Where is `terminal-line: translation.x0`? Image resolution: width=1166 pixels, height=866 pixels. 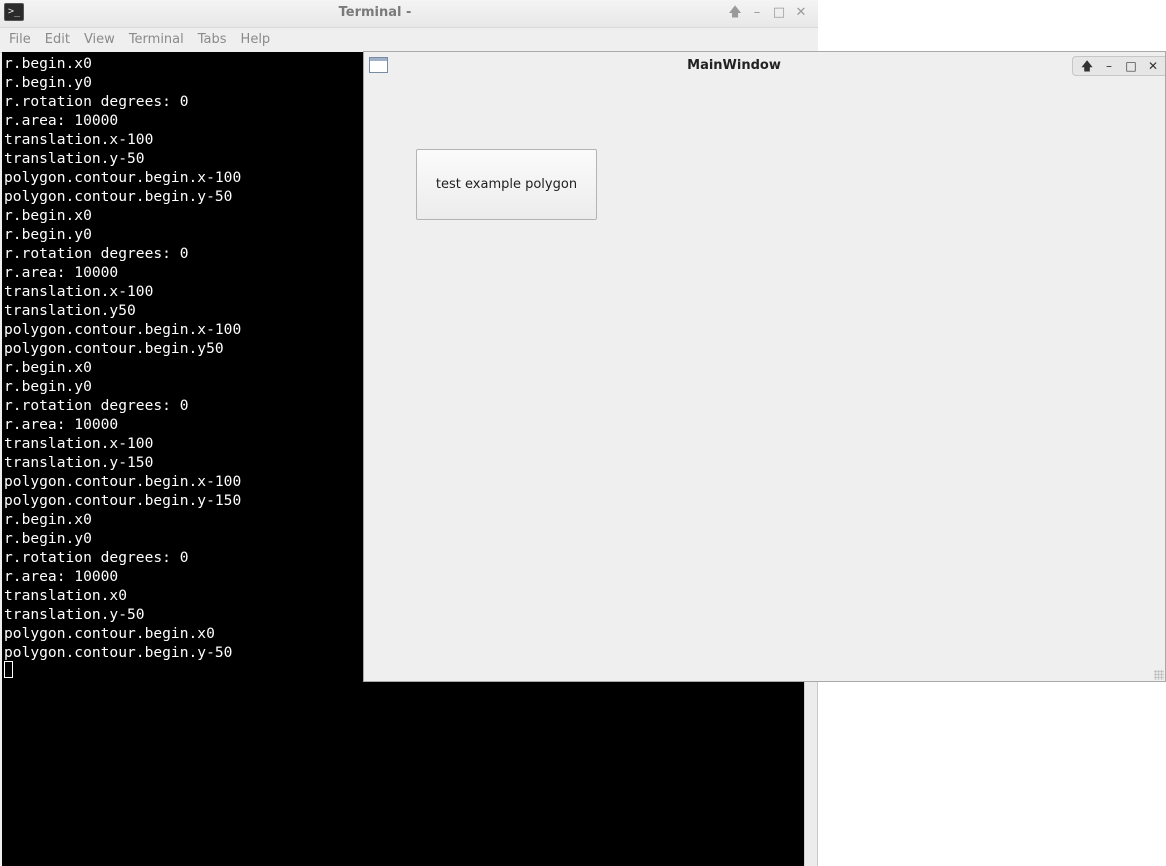 terminal-line: translation.x0 is located at coordinates (66, 595).